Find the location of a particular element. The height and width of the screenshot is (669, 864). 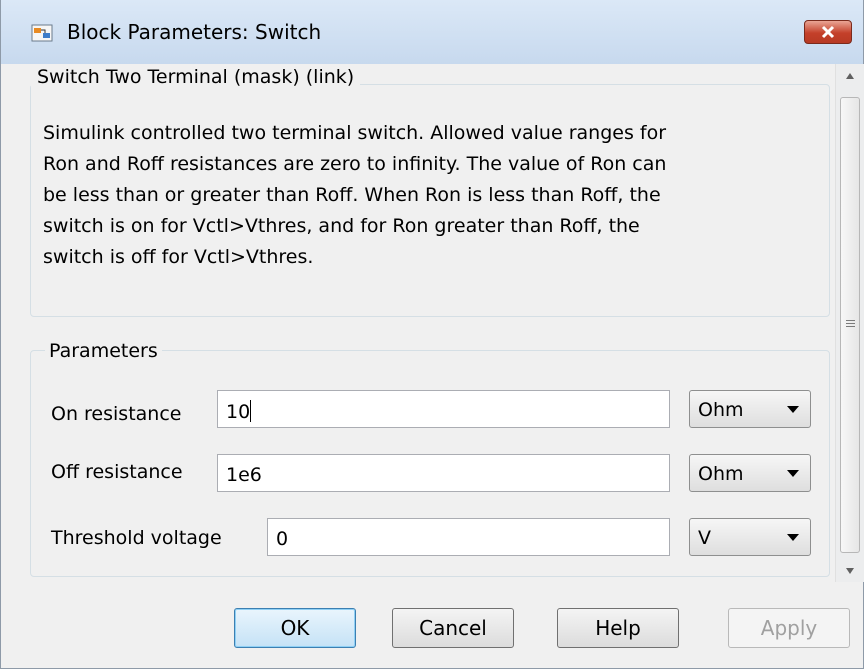

on-resistance-input: 10 is located at coordinates (443, 409).